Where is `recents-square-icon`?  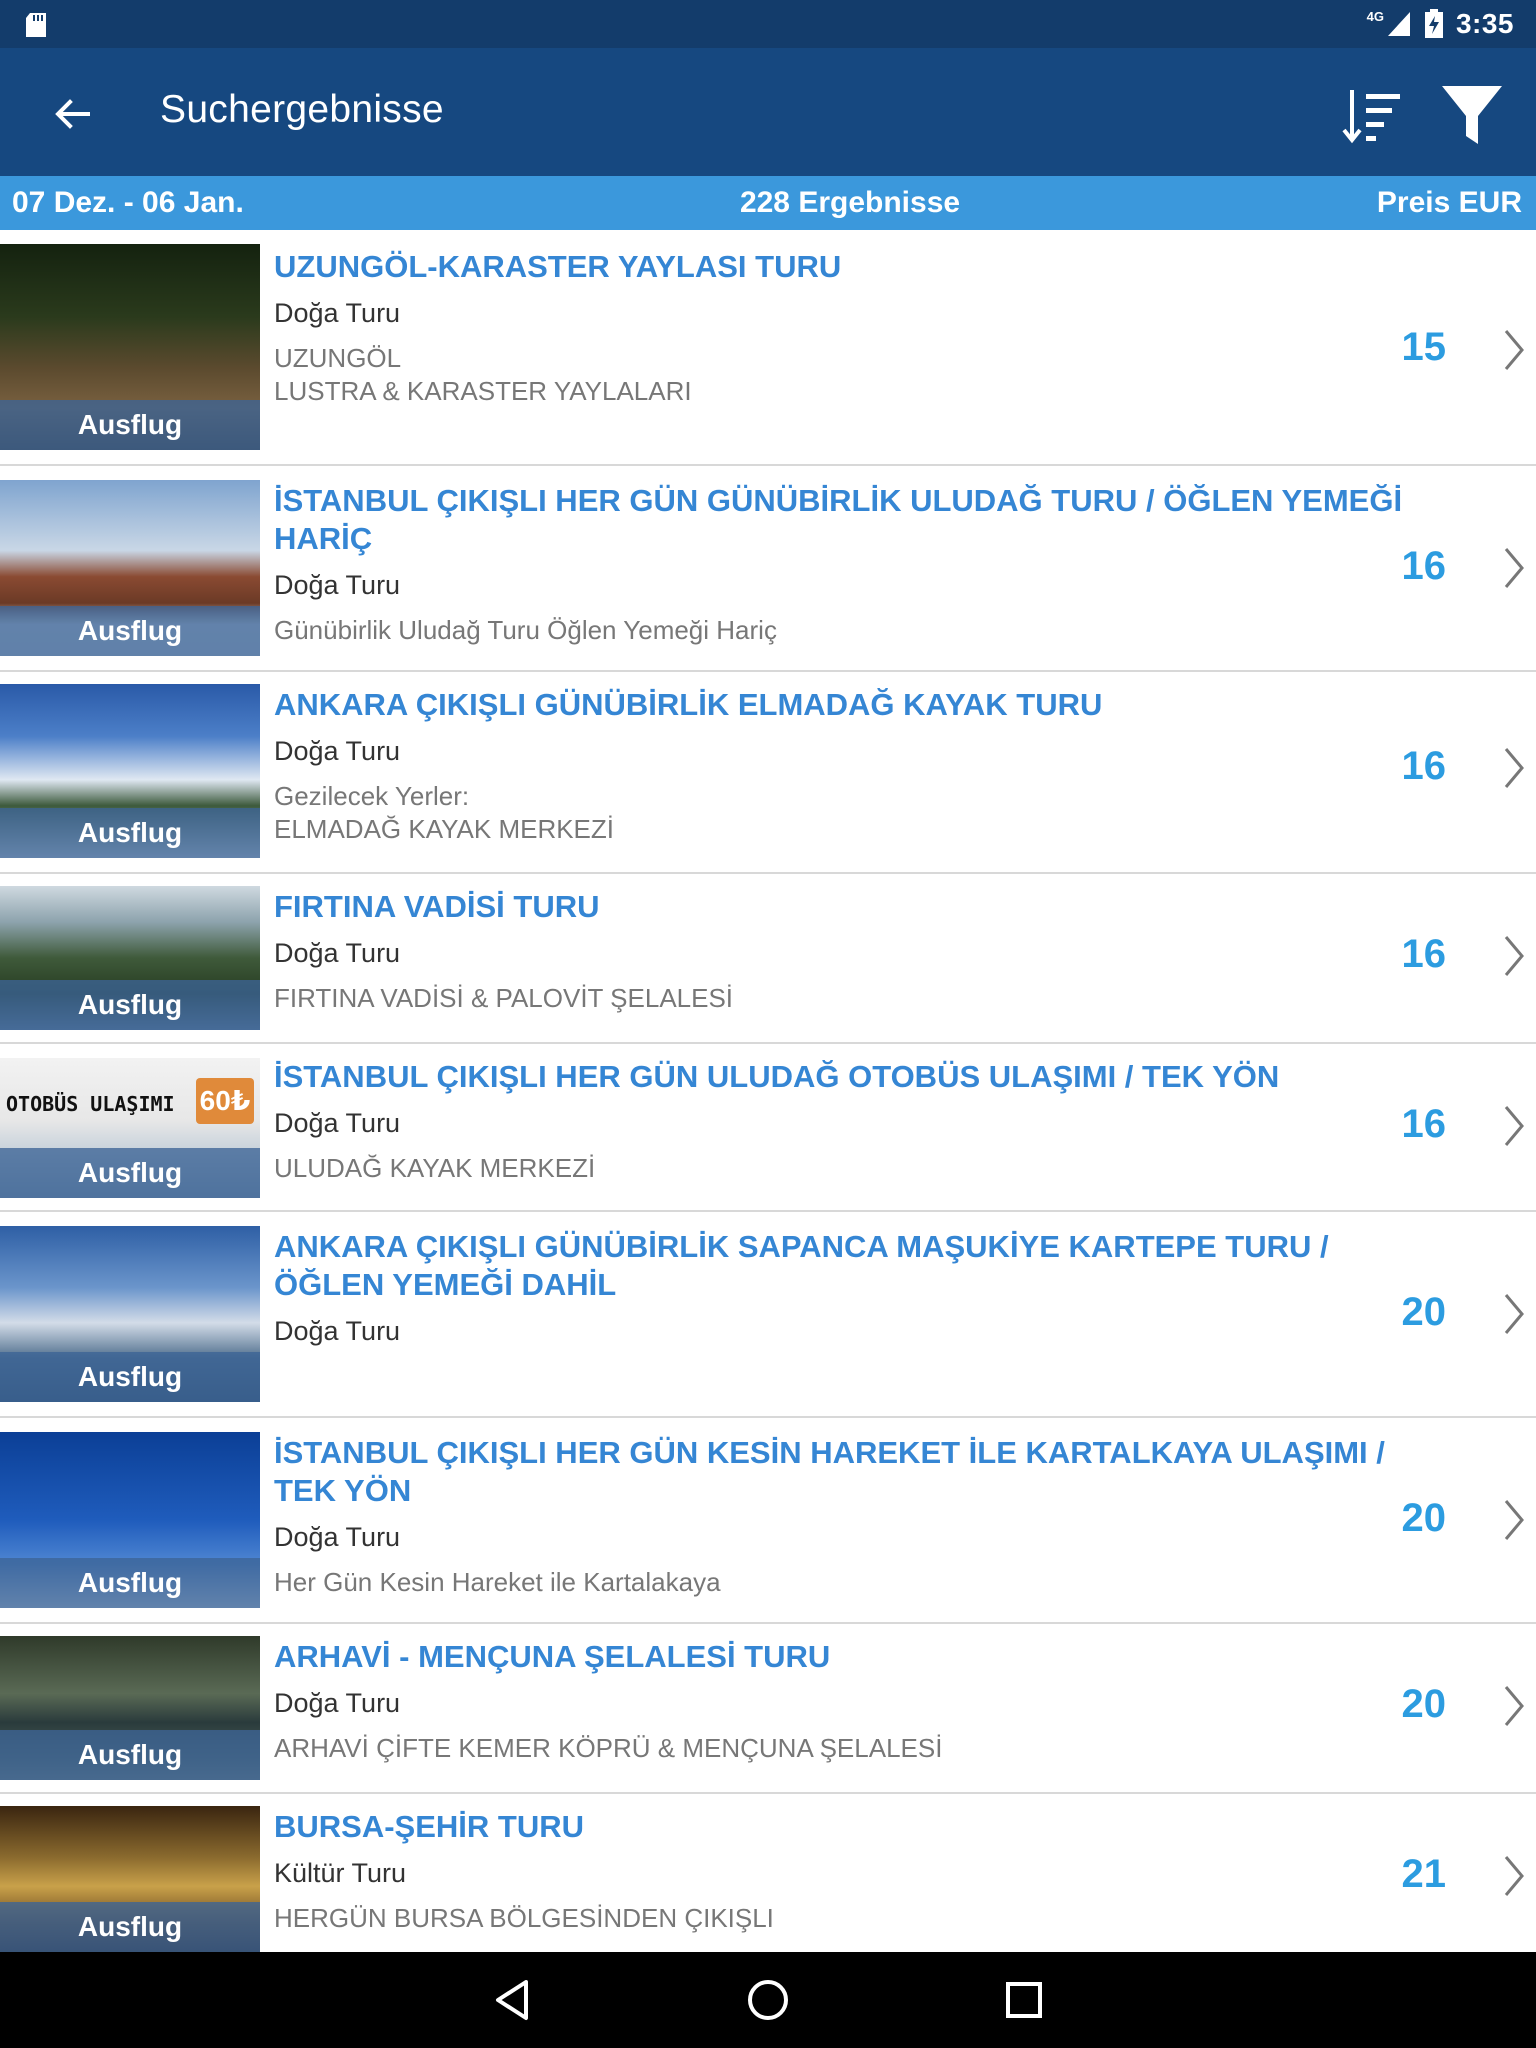
recents-square-icon is located at coordinates (1024, 2000).